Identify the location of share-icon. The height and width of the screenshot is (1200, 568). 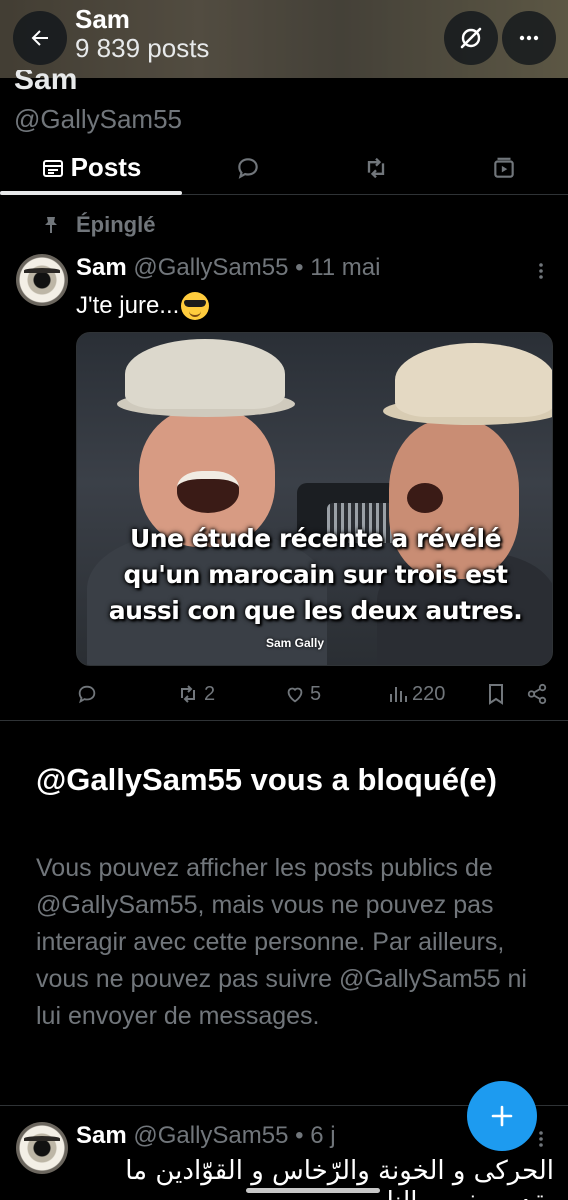
(537, 694).